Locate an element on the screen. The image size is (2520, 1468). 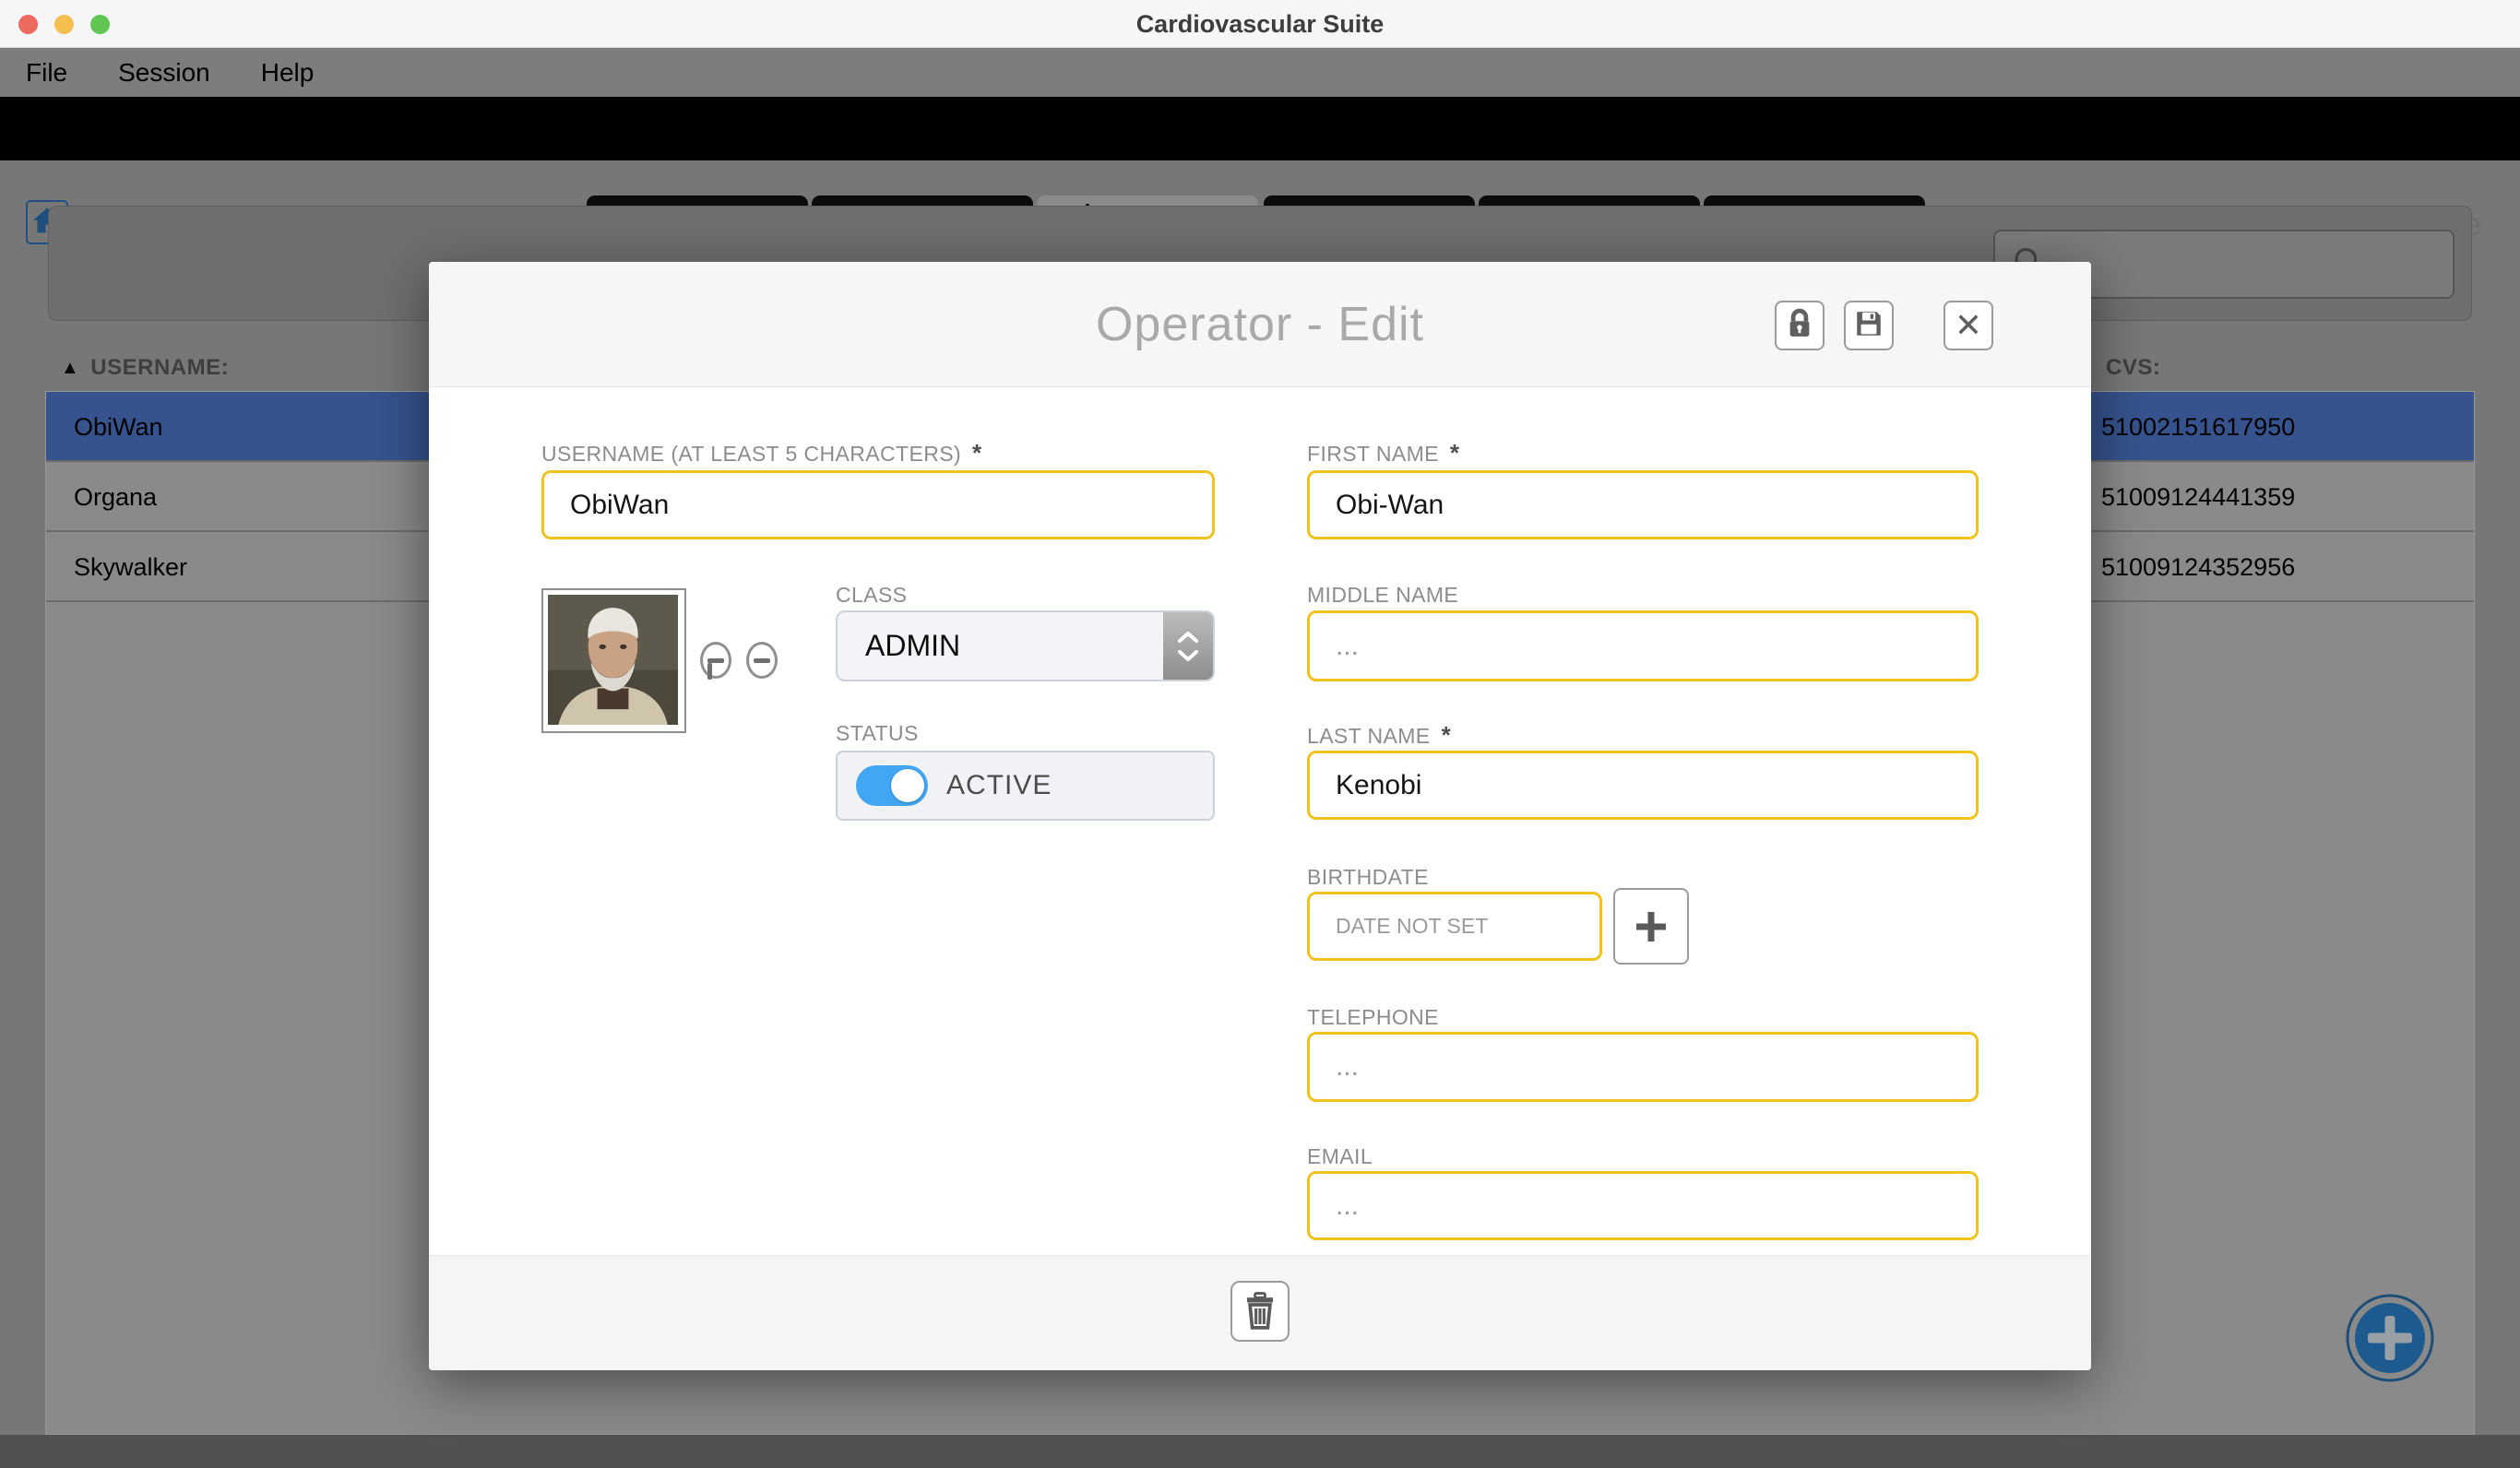
toggle-knob is located at coordinates (907, 786).